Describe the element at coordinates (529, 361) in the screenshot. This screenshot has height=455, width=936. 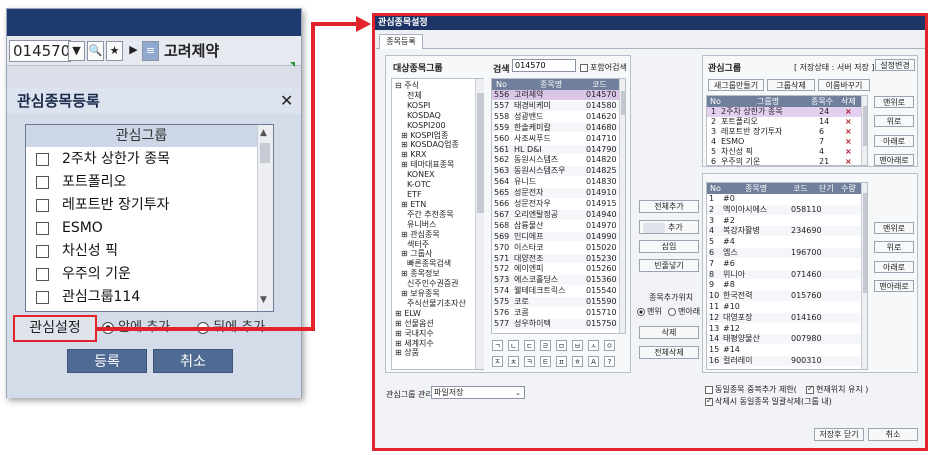
I see `initial-filter-button: ㅋ` at that location.